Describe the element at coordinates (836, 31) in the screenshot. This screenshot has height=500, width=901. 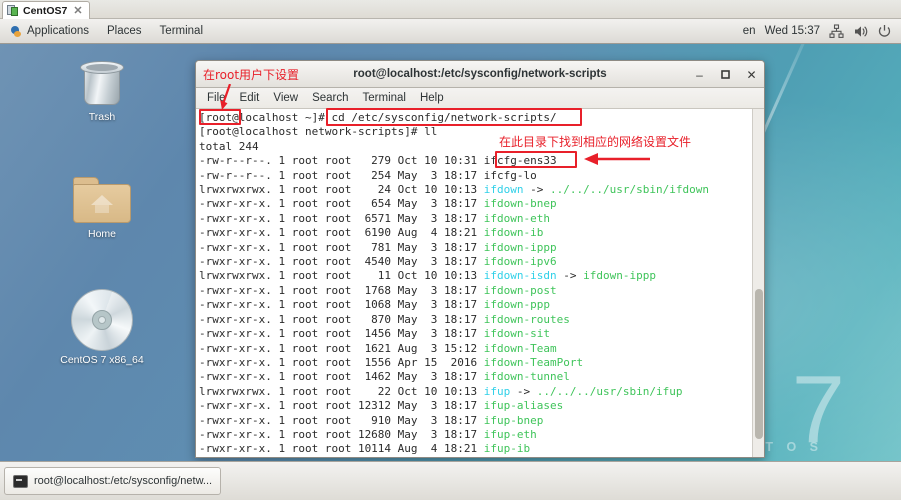
I see `network-icon` at that location.